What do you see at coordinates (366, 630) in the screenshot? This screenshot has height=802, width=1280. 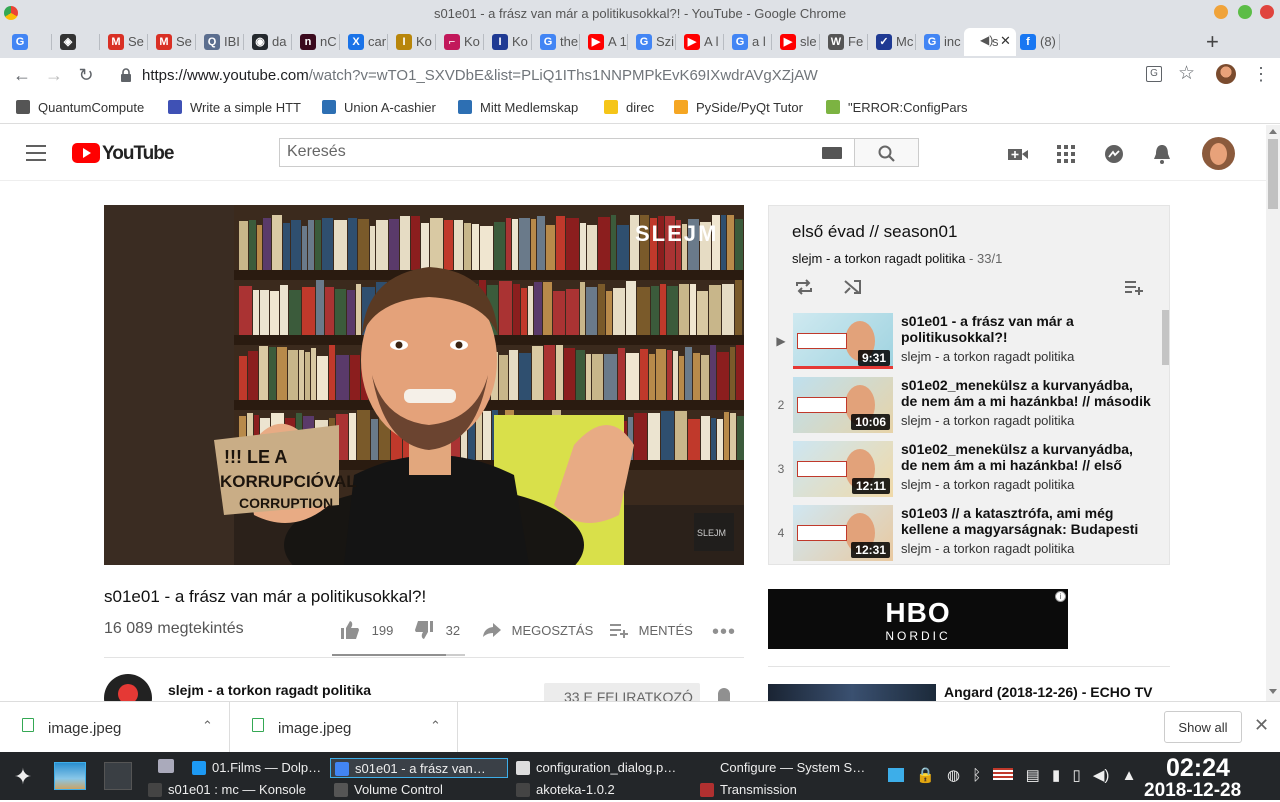 I see `like-button: 199` at bounding box center [366, 630].